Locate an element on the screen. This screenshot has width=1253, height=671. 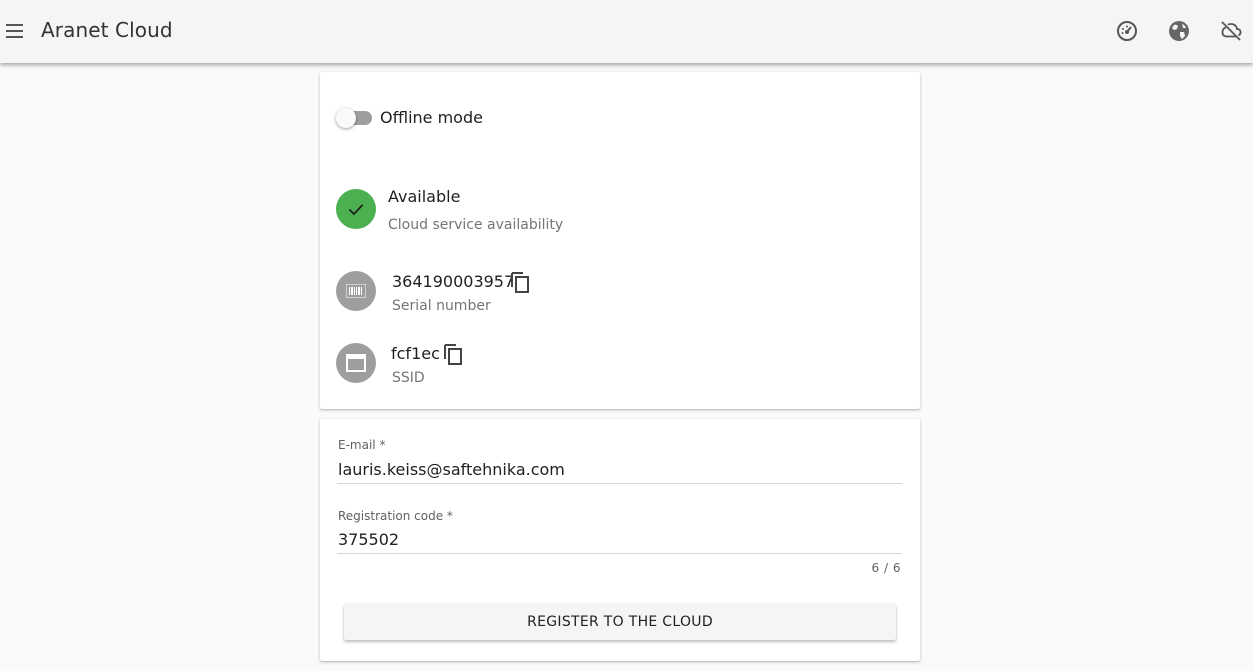
cloud-off-icon is located at coordinates (1231, 31).